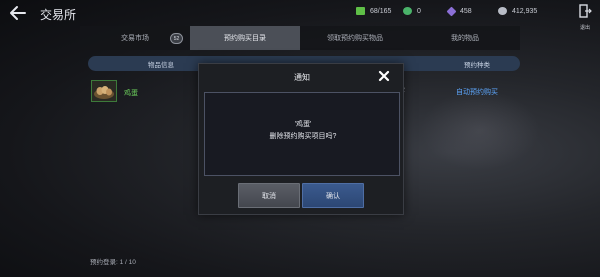 The image size is (600, 277). Describe the element at coordinates (451, 11) in the screenshot. I see `gem-icon` at that location.